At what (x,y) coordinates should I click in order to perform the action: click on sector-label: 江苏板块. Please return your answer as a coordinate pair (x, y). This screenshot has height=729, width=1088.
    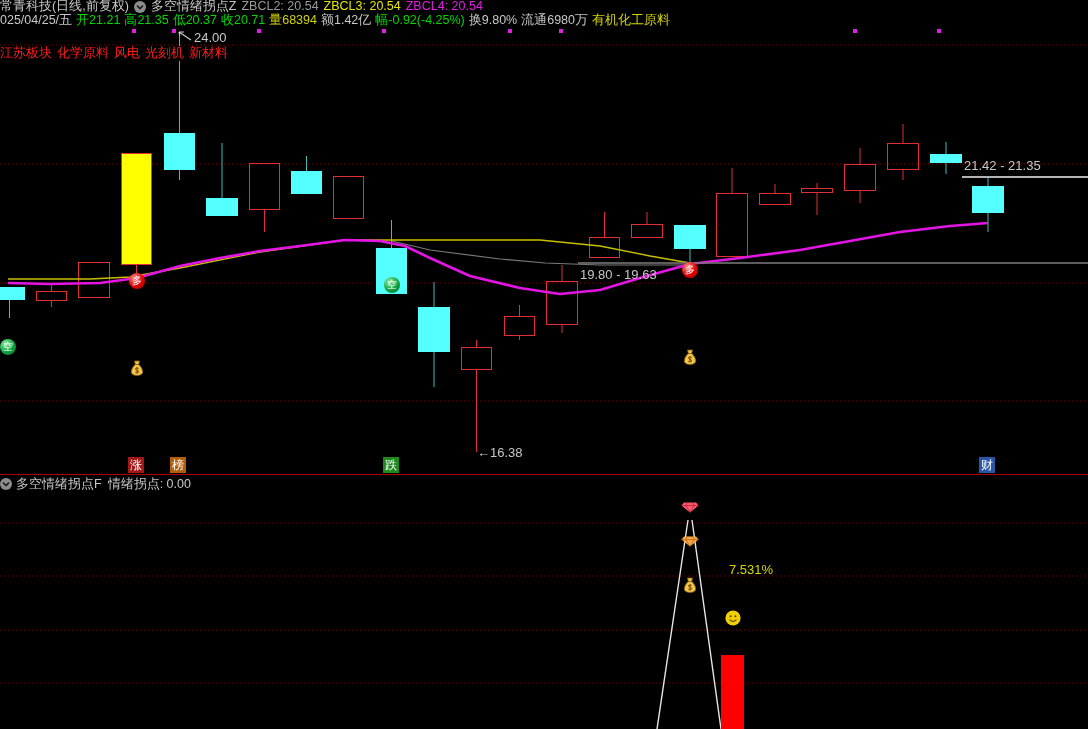
    Looking at the image, I should click on (26, 53).